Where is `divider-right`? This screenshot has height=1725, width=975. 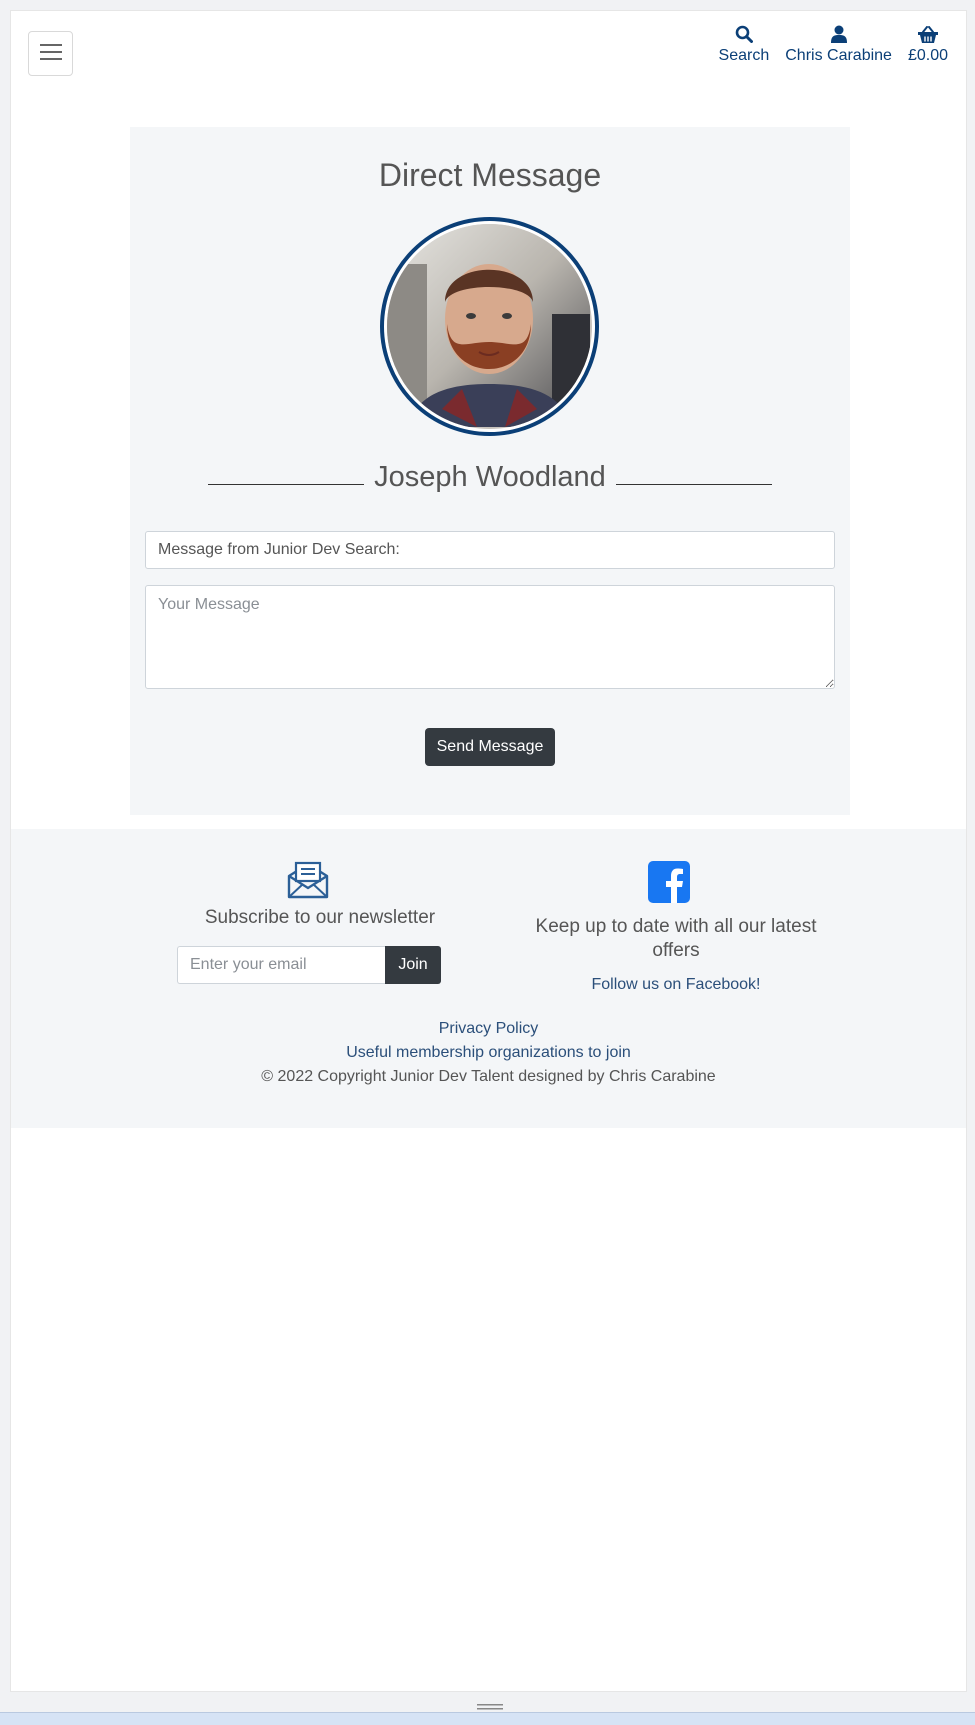 divider-right is located at coordinates (693, 484).